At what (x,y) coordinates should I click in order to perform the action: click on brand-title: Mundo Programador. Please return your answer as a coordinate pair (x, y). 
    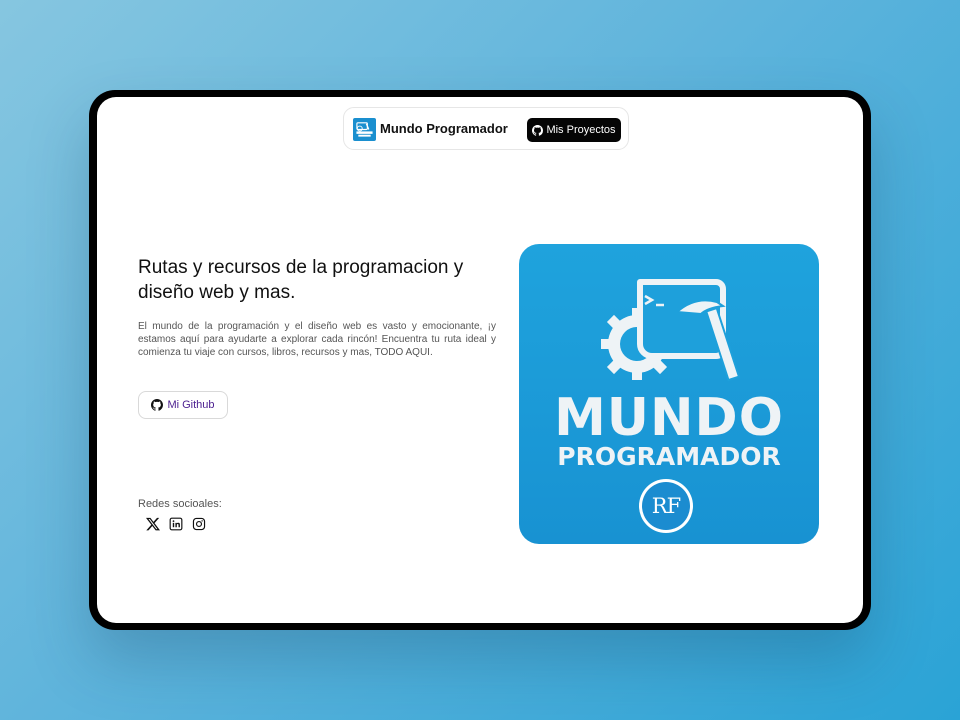
    Looking at the image, I should click on (444, 128).